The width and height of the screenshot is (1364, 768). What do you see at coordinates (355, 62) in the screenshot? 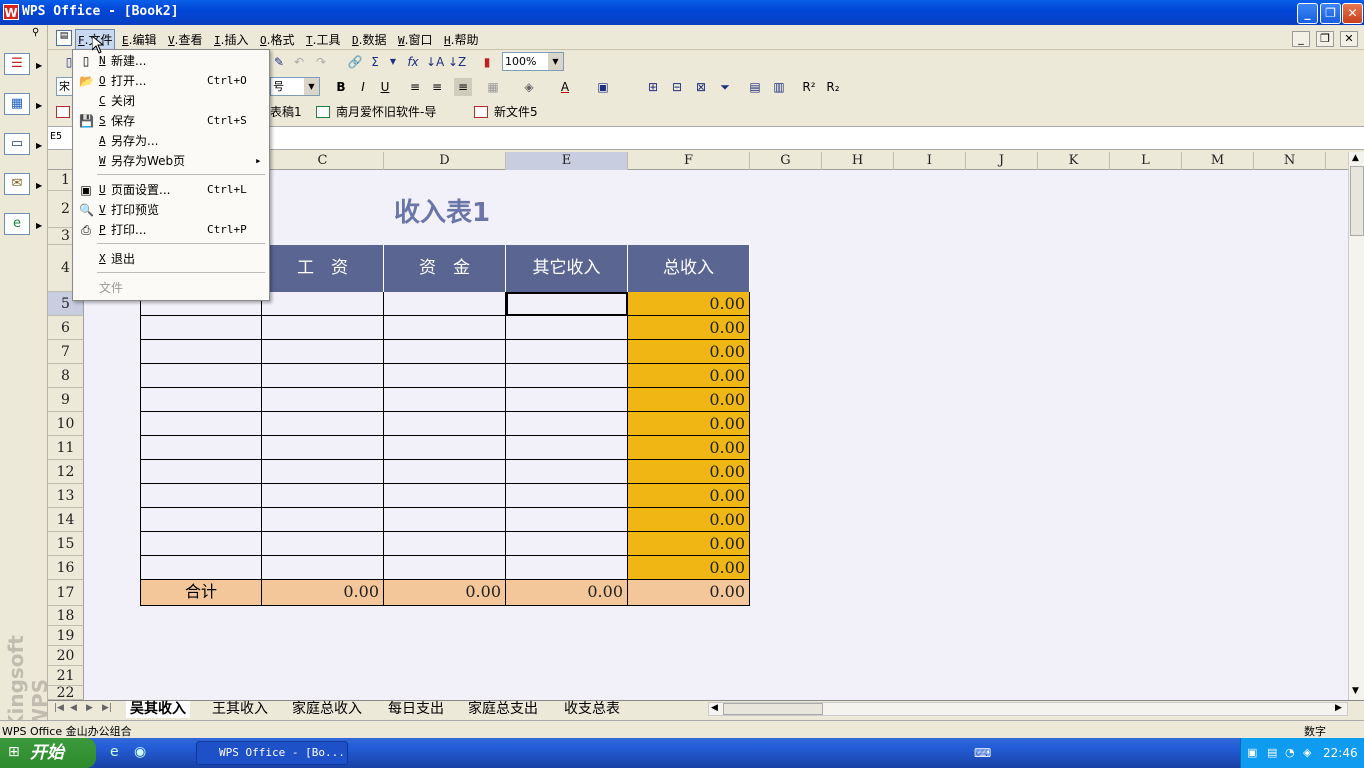
I see `hyperlink-icon: 🔗` at bounding box center [355, 62].